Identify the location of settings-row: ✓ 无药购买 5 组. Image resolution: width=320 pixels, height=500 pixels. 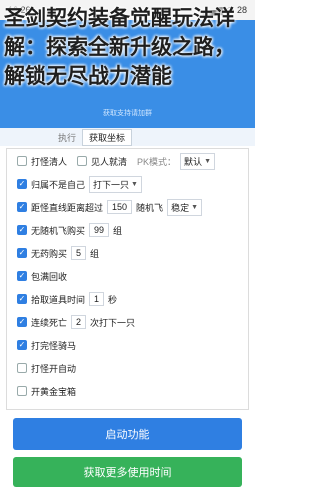
(58, 253).